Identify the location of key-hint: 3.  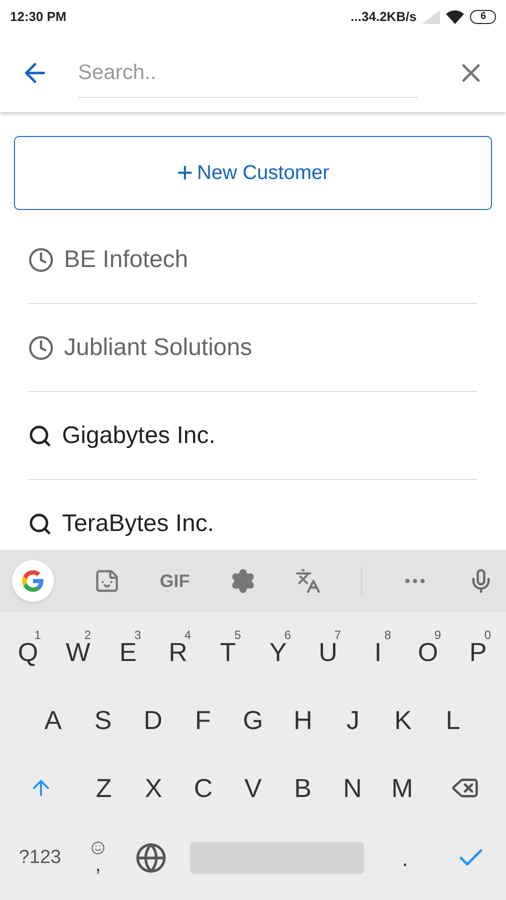
(137, 635).